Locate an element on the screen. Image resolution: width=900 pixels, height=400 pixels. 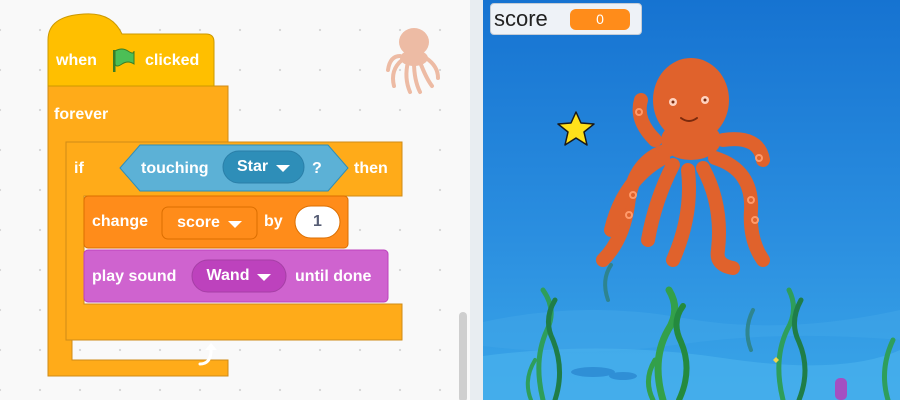
coral-icon is located at coordinates (841, 389).